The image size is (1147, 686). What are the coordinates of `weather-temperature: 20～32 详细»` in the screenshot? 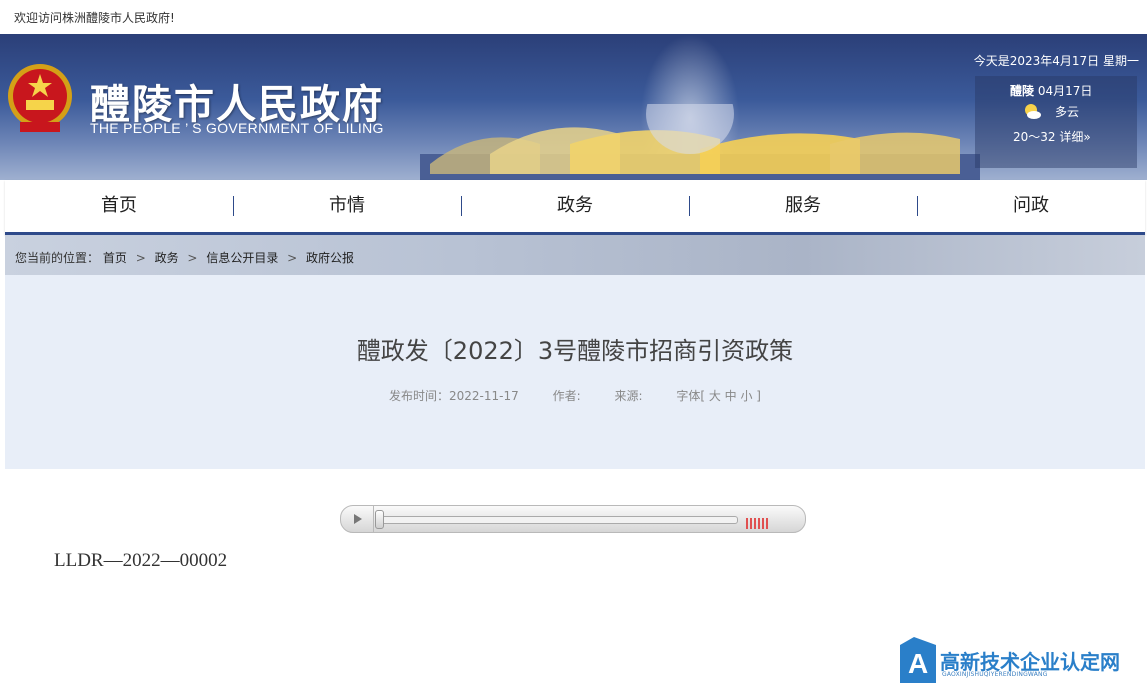 It's located at (1052, 136).